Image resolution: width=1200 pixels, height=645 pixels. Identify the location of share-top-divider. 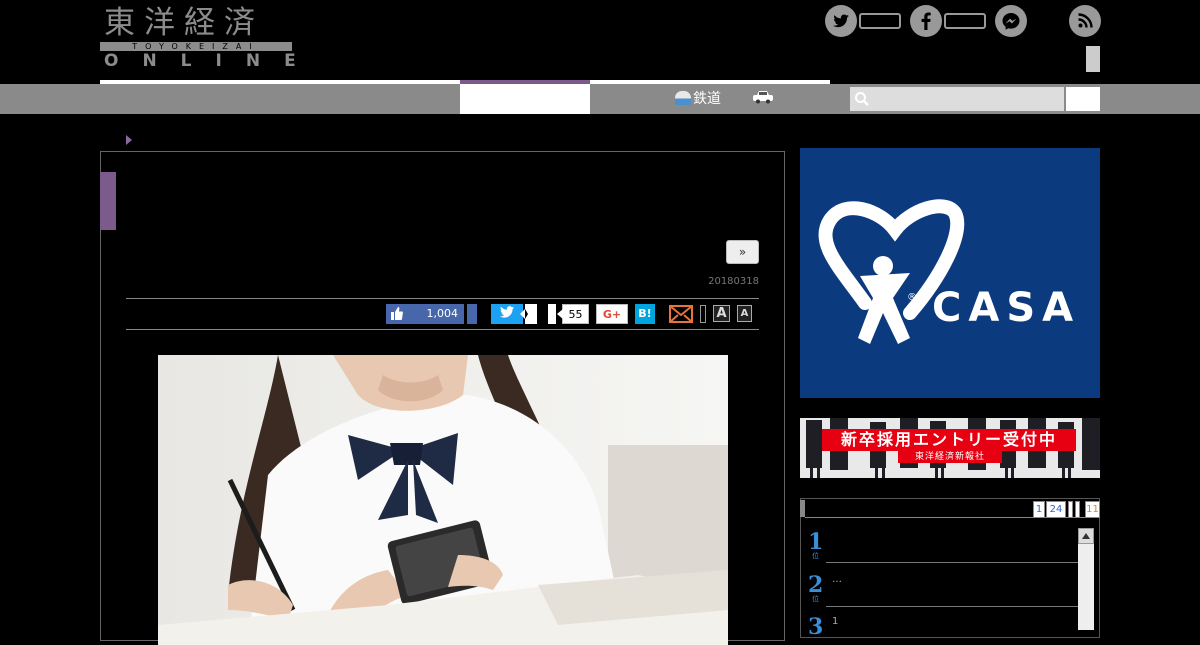
(442, 298).